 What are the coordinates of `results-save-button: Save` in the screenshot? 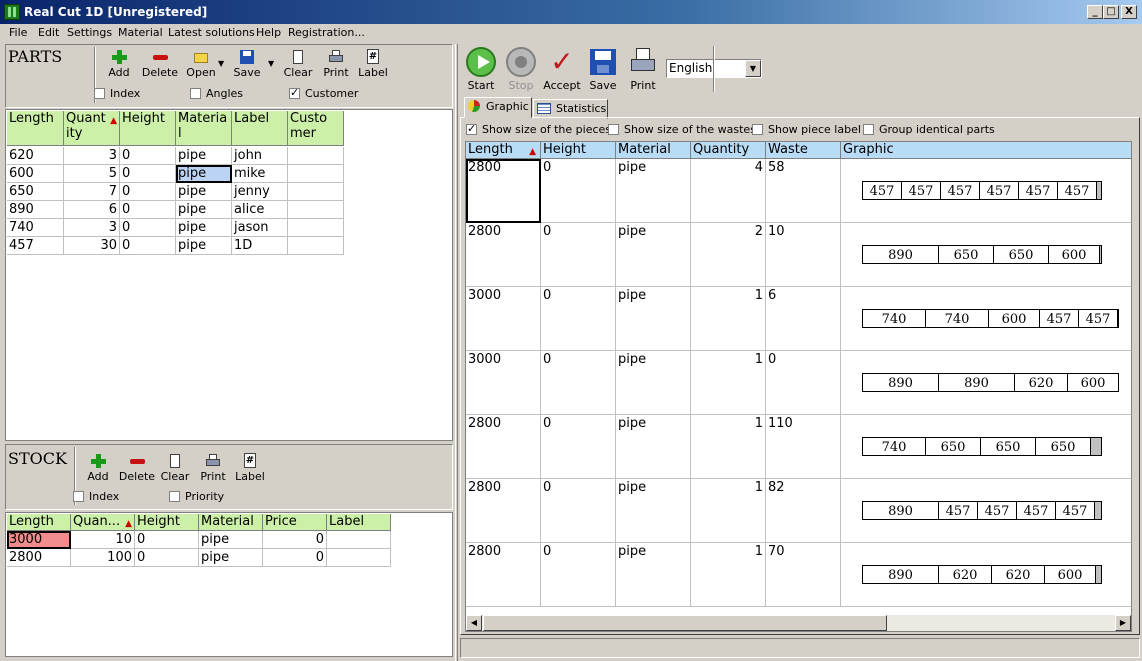 It's located at (603, 69).